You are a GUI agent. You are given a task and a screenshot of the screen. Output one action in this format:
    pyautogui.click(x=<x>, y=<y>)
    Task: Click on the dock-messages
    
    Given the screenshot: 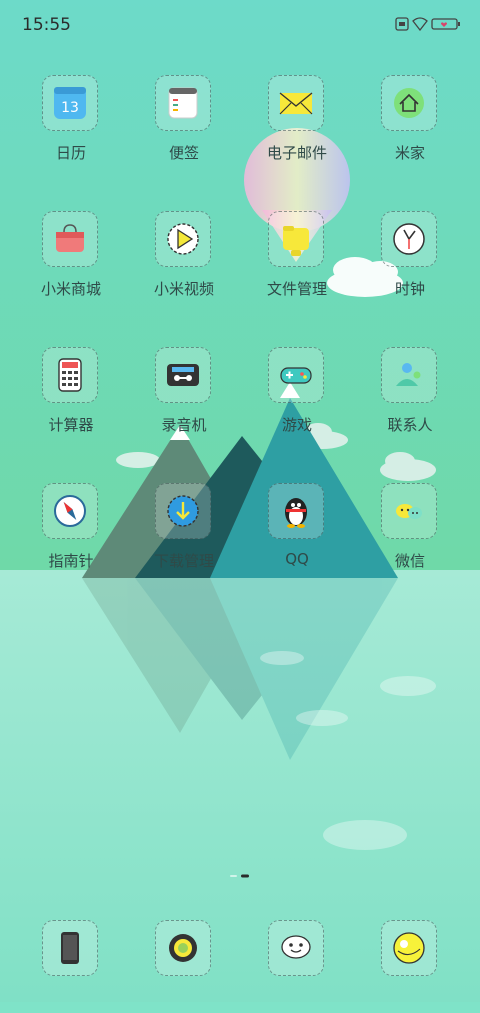 What is the action you would take?
    pyautogui.click(x=297, y=951)
    